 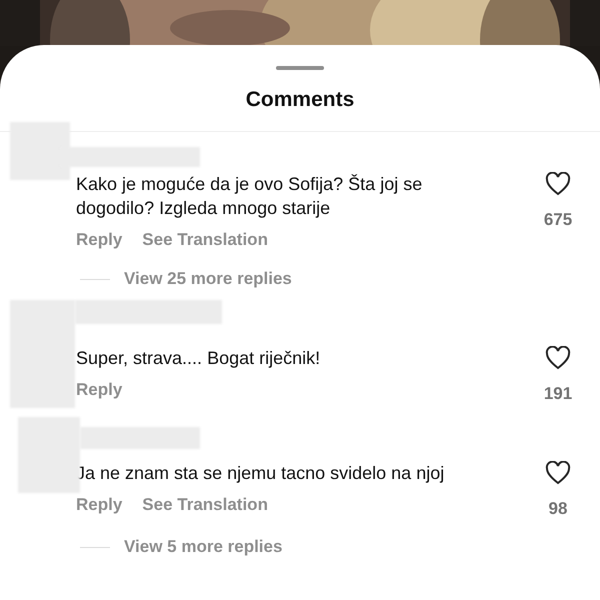 What do you see at coordinates (208, 279) in the screenshot?
I see `view-replies-link: View 25 more replies` at bounding box center [208, 279].